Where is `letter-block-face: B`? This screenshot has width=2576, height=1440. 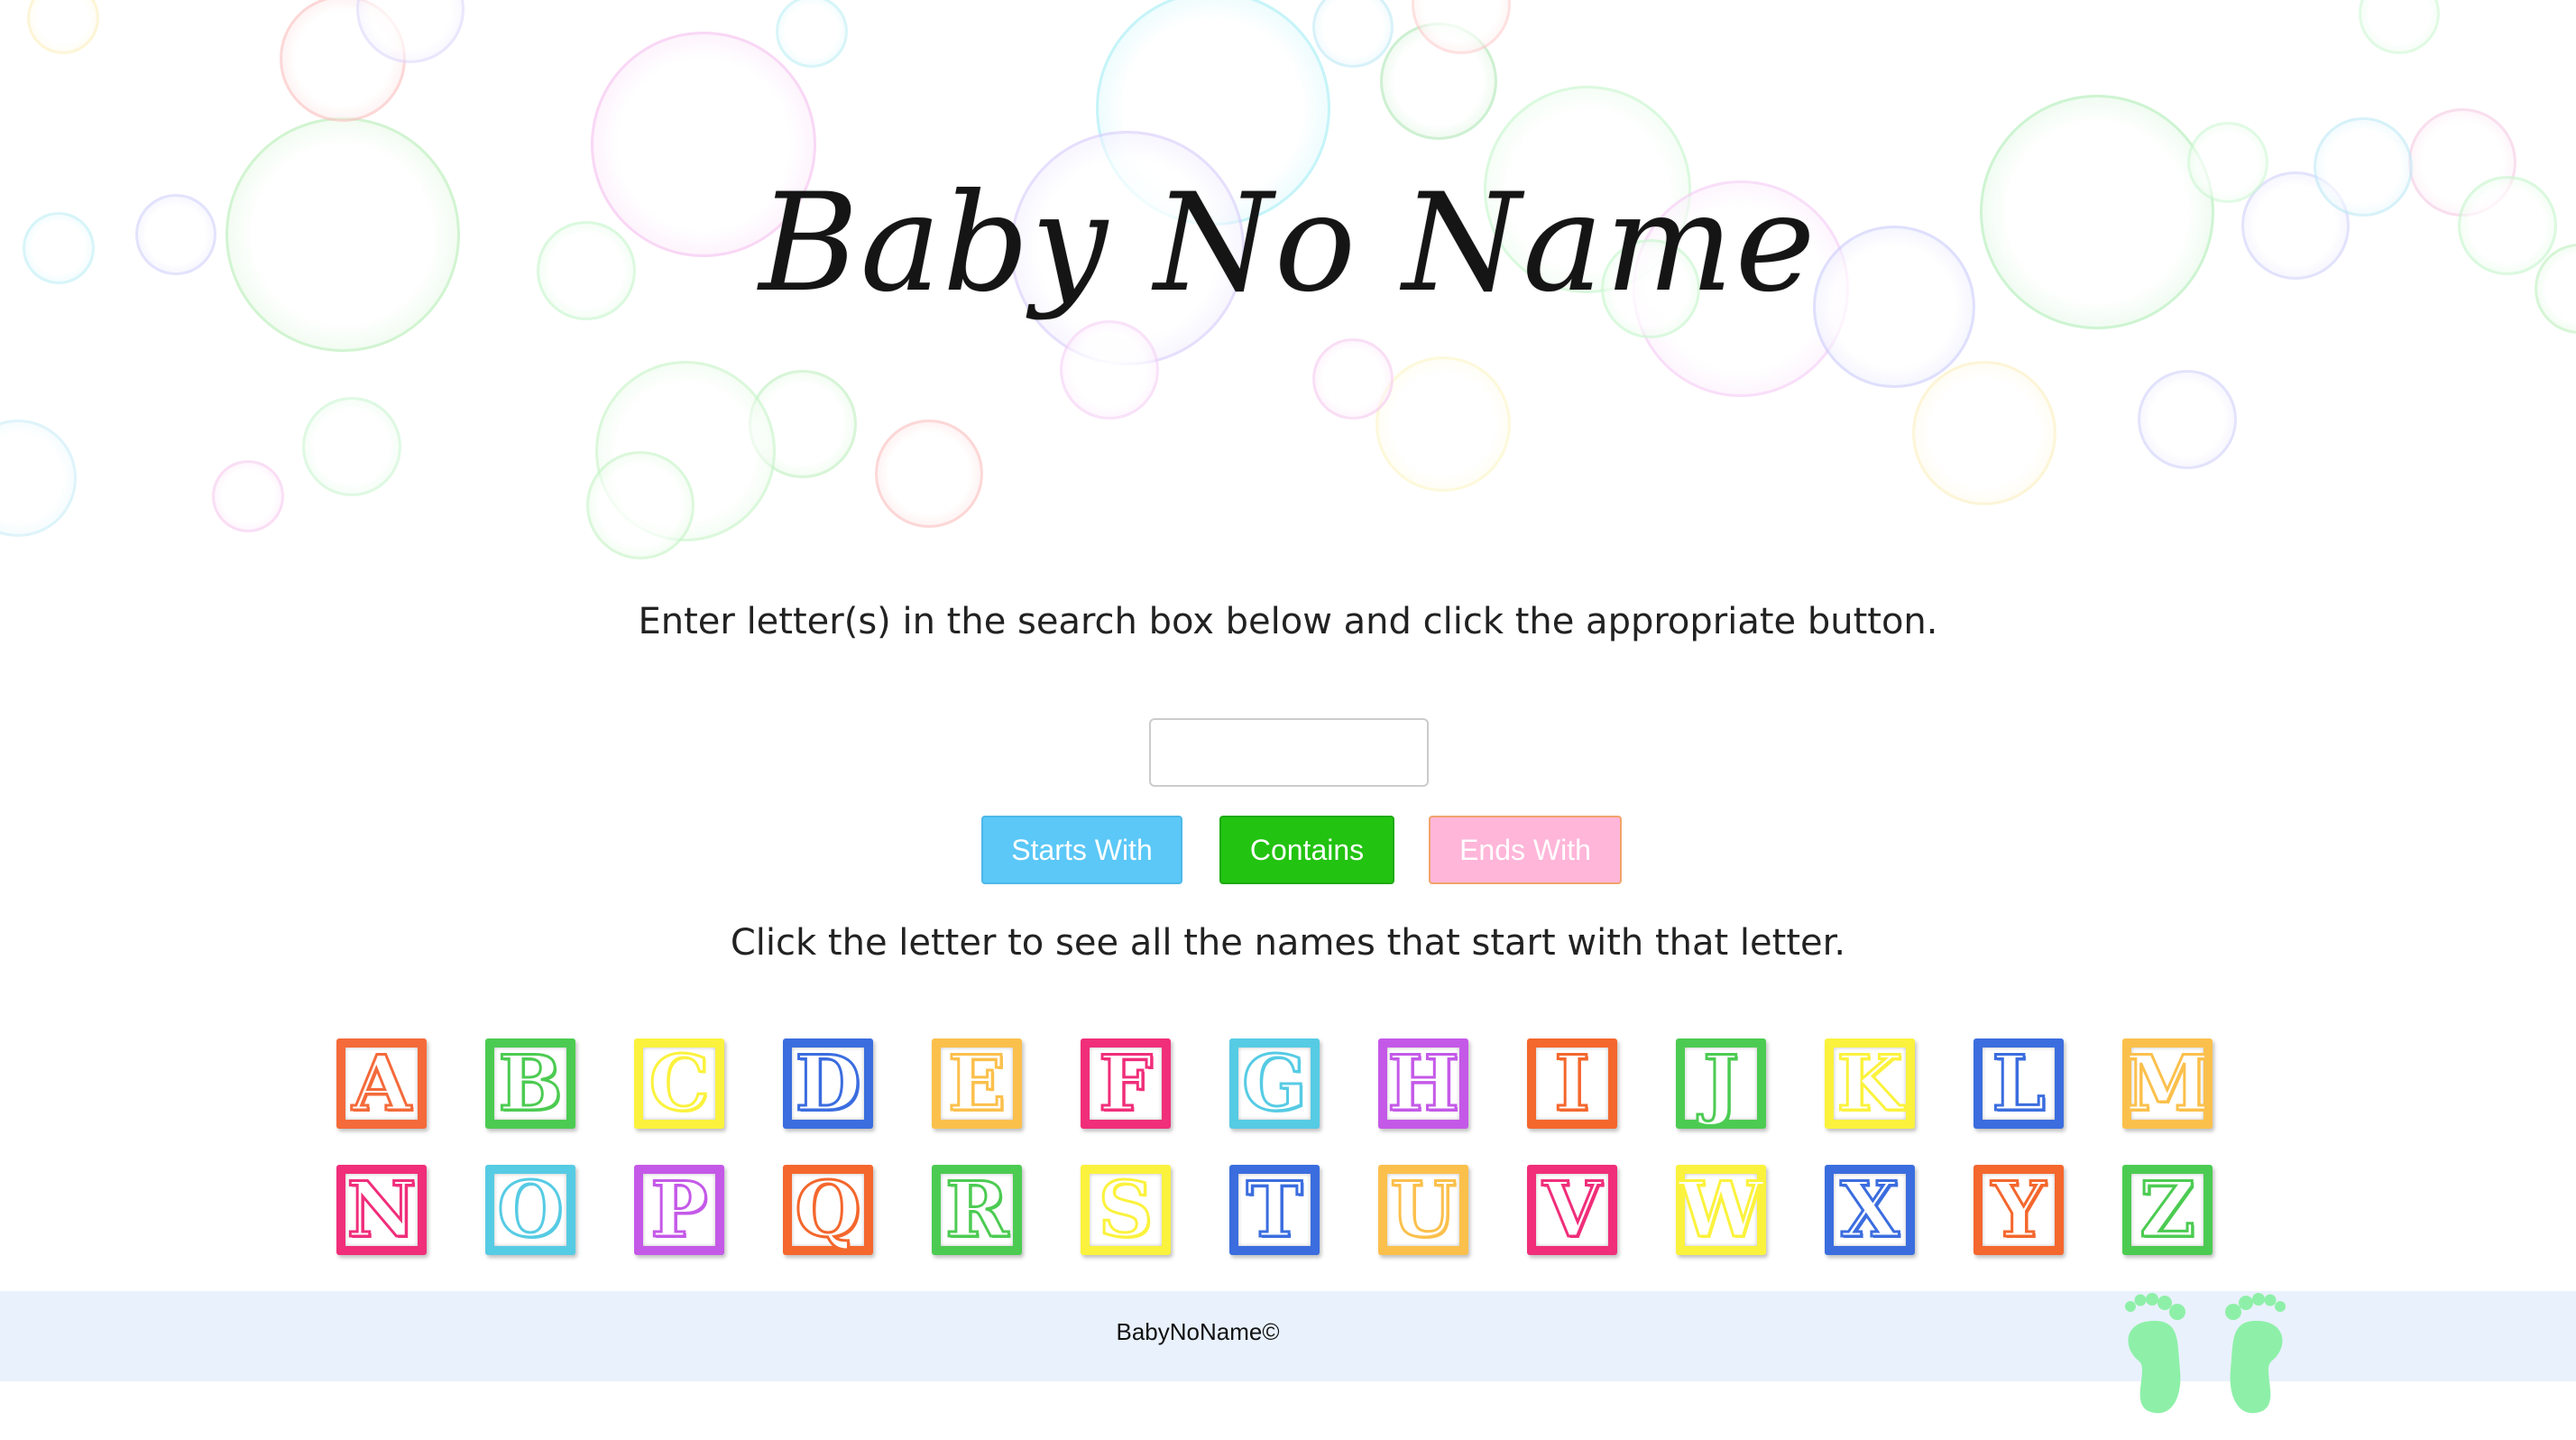
letter-block-face: B is located at coordinates (530, 1083).